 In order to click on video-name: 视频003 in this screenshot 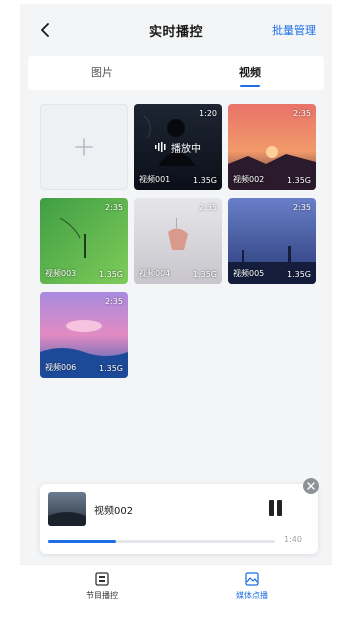, I will do `click(61, 273)`.